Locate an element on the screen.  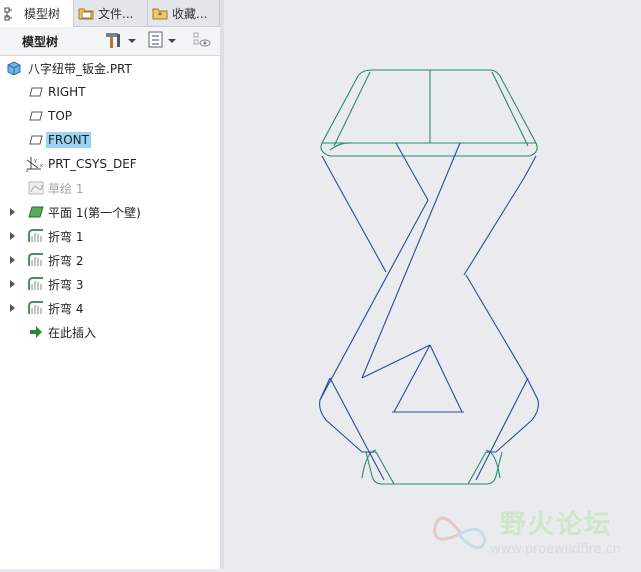
watermark: 野火论坛 www.proewildfire.cn is located at coordinates (532, 533).